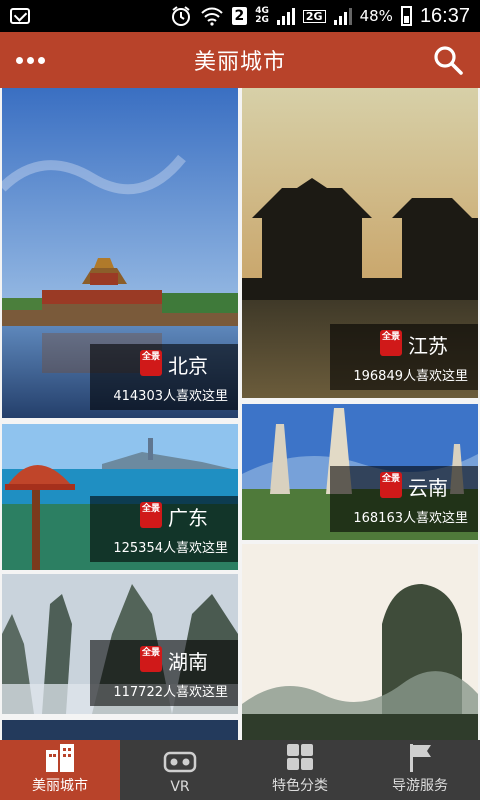  Describe the element at coordinates (180, 787) in the screenshot. I see `tab-label: VR` at that location.